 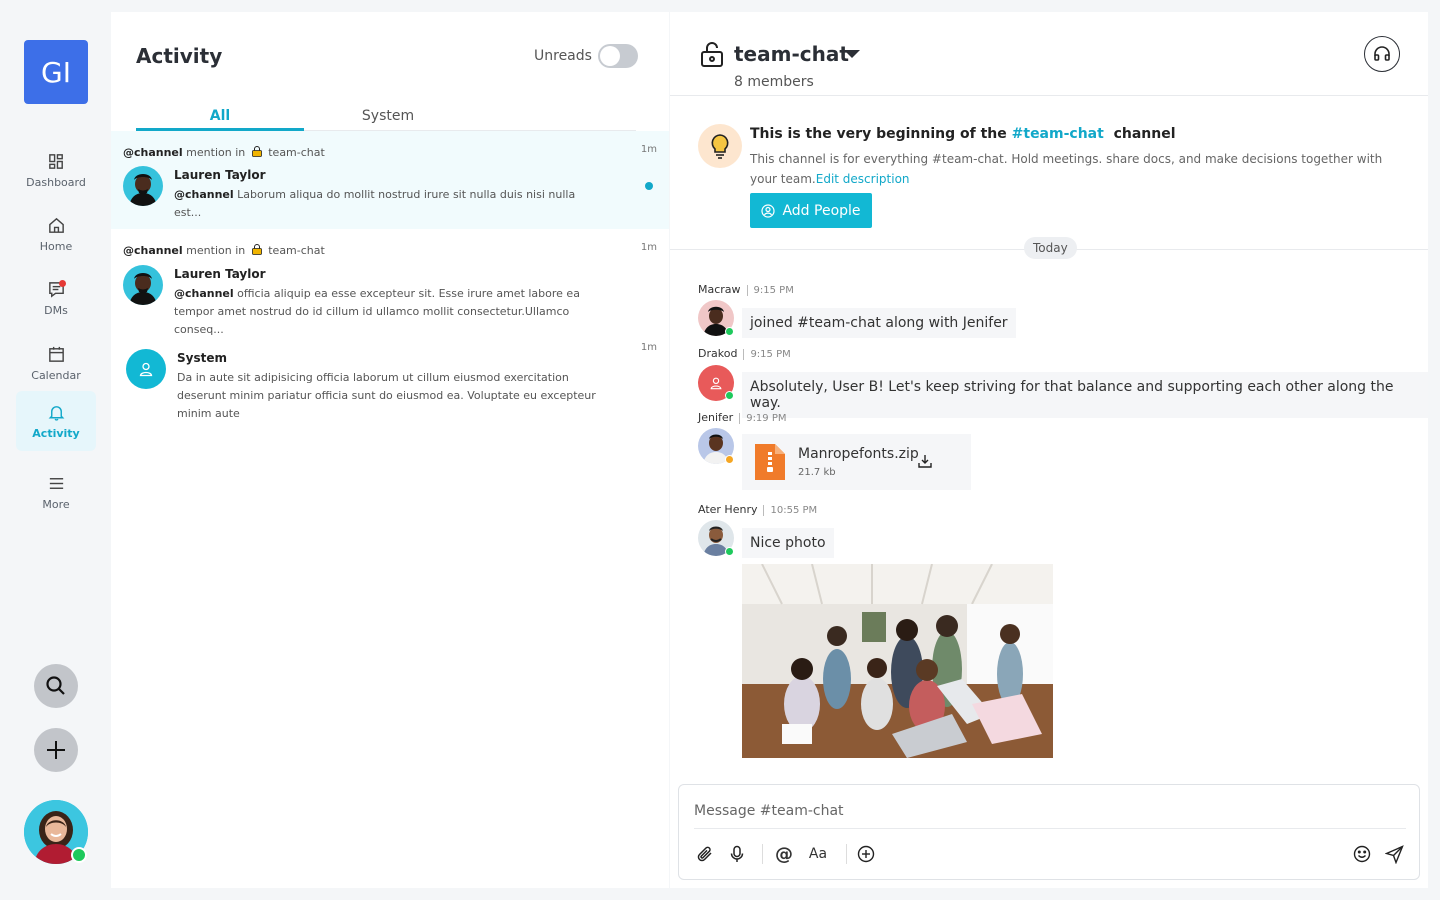 What do you see at coordinates (56, 686) in the screenshot?
I see `search-button` at bounding box center [56, 686].